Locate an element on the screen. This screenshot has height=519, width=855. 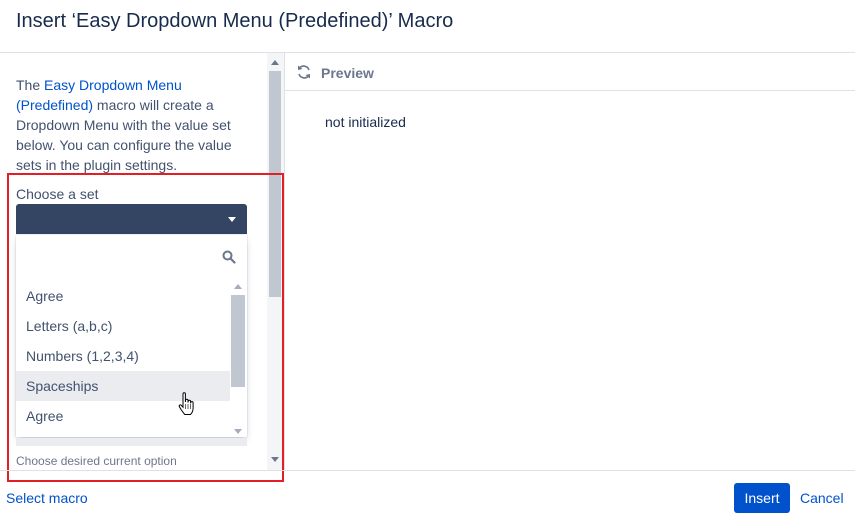
refresh-icon is located at coordinates (304, 72).